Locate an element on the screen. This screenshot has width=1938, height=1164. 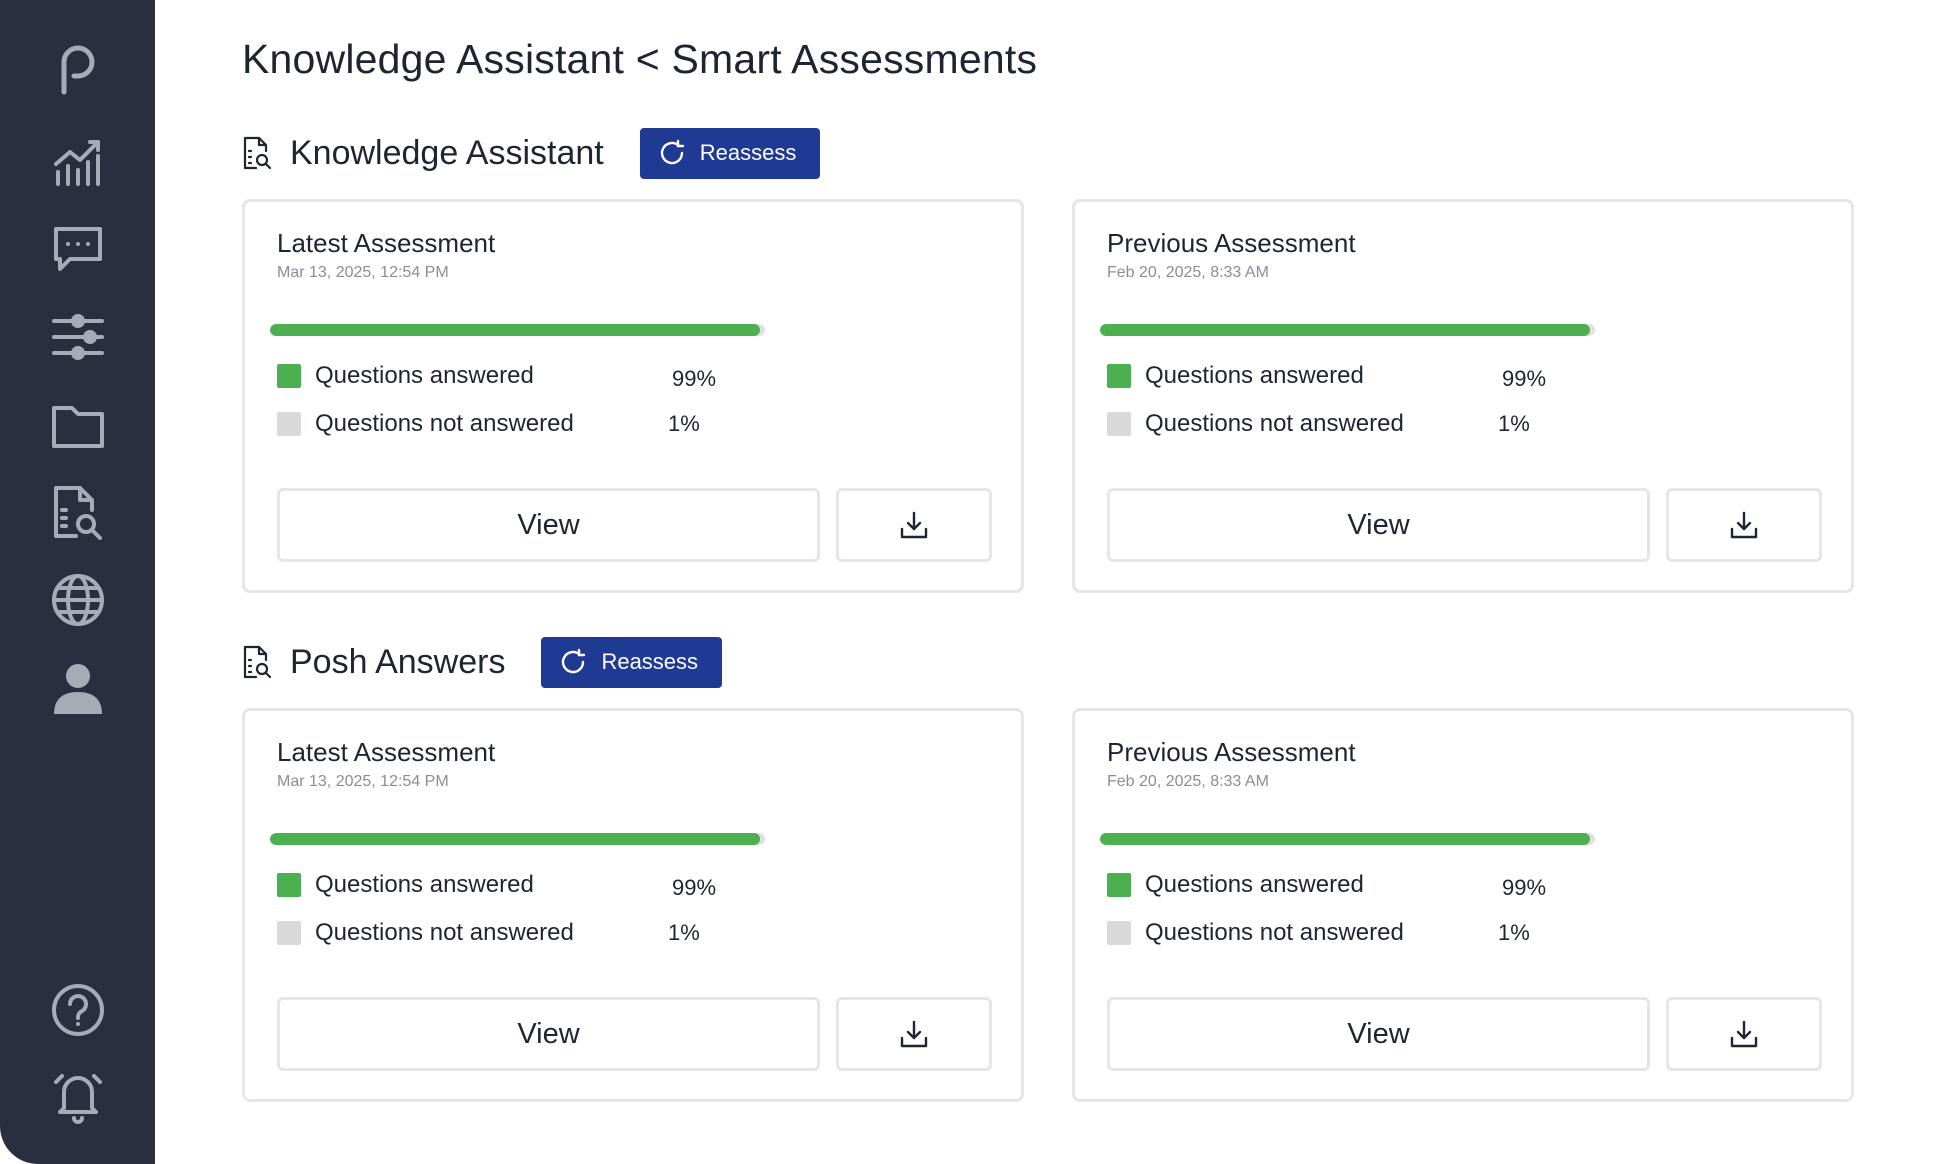
folder-icon is located at coordinates (78, 426).